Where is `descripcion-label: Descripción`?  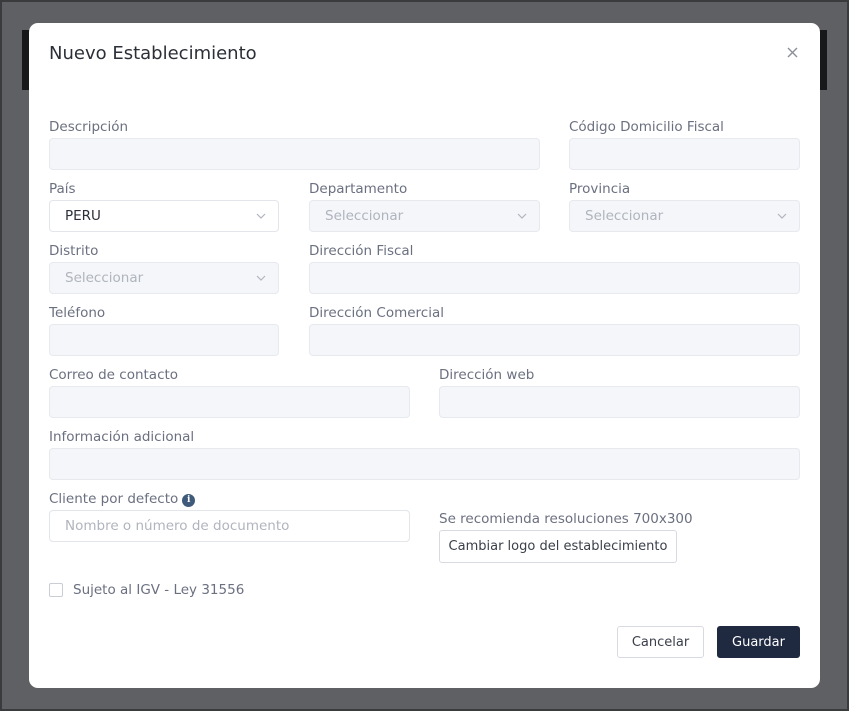 descripcion-label: Descripción is located at coordinates (89, 127).